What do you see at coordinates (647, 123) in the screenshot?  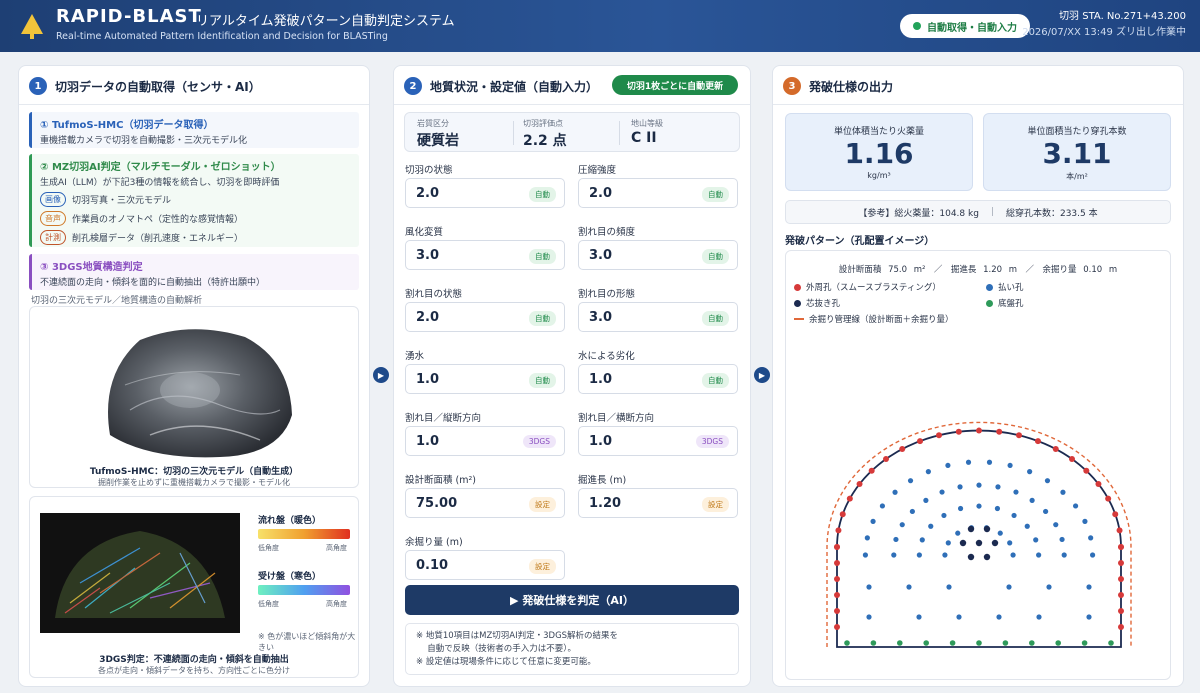 I see `ground-grade-label: 地山等級` at bounding box center [647, 123].